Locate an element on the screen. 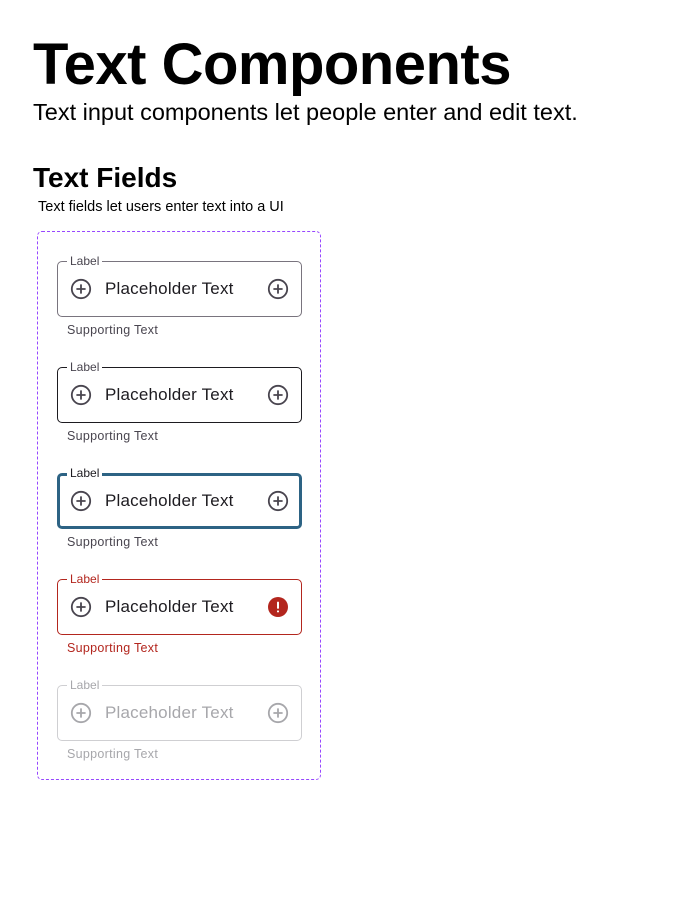 This screenshot has height=901, width=681. text-field-disabled: Label Placeholder Text Supporting Text is located at coordinates (179, 719).